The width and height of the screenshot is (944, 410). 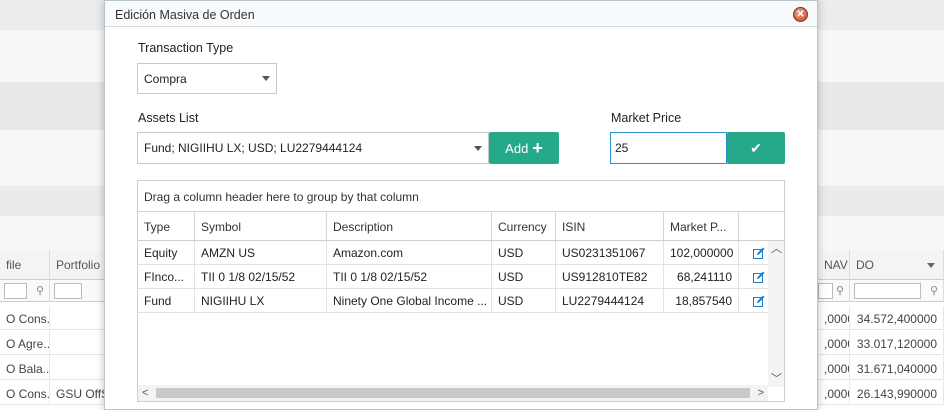 What do you see at coordinates (761, 393) in the screenshot?
I see `chevron-right-icon: >` at bounding box center [761, 393].